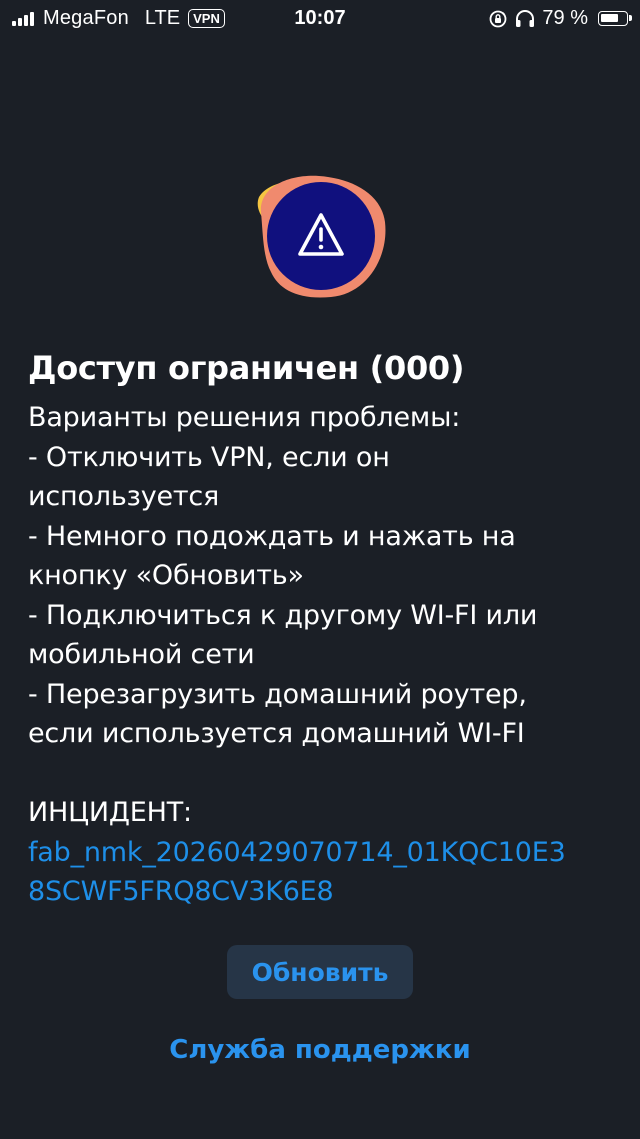  Describe the element at coordinates (166, 575) in the screenshot. I see `description-line: кнопку «Обновить»` at that location.